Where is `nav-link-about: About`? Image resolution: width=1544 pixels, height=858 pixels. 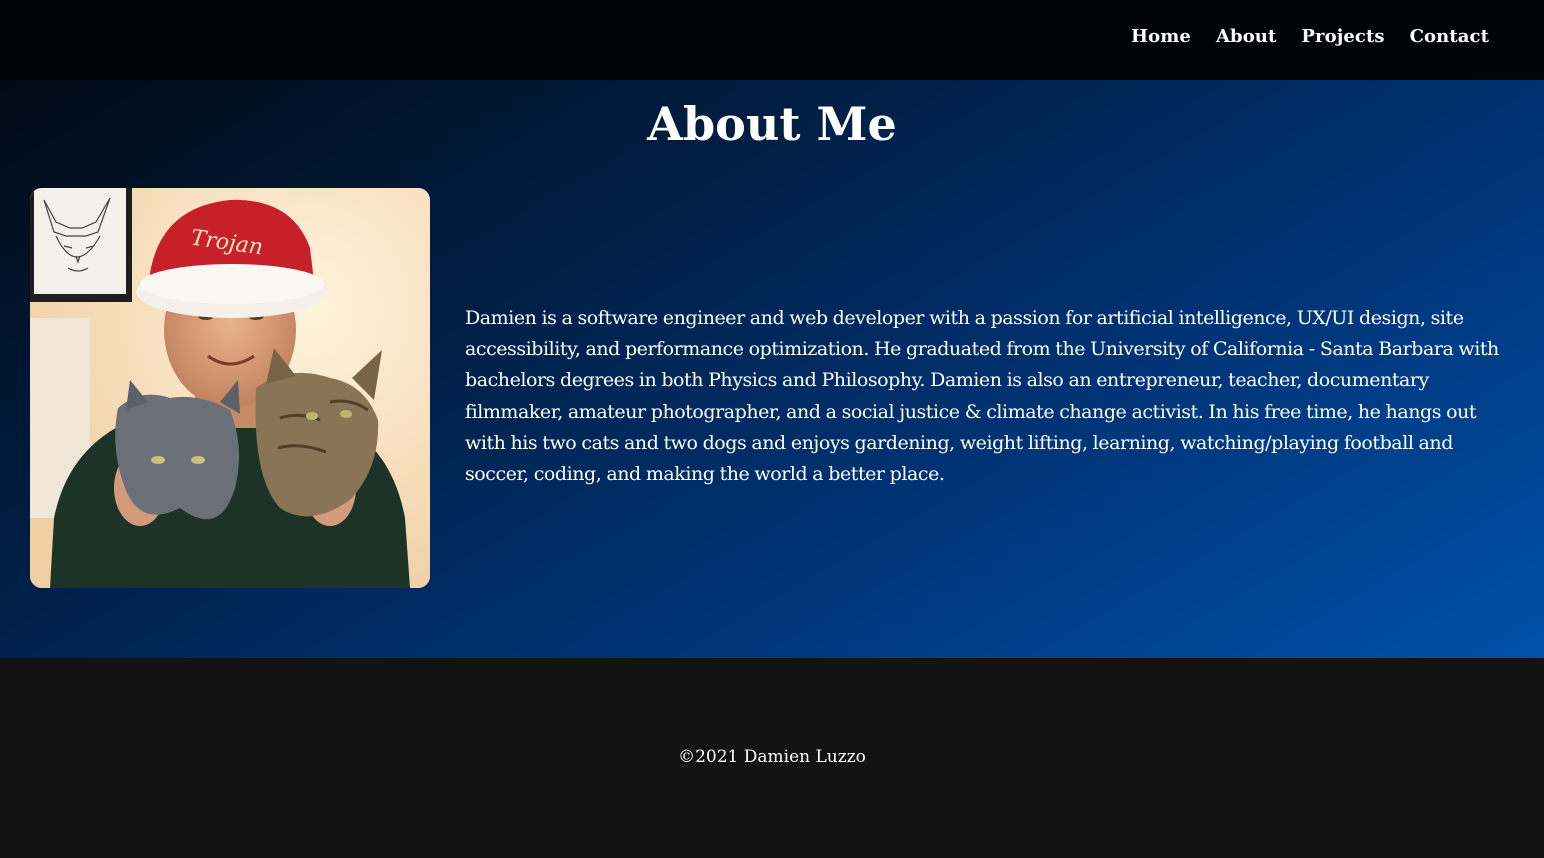
nav-link-about: About is located at coordinates (1246, 36).